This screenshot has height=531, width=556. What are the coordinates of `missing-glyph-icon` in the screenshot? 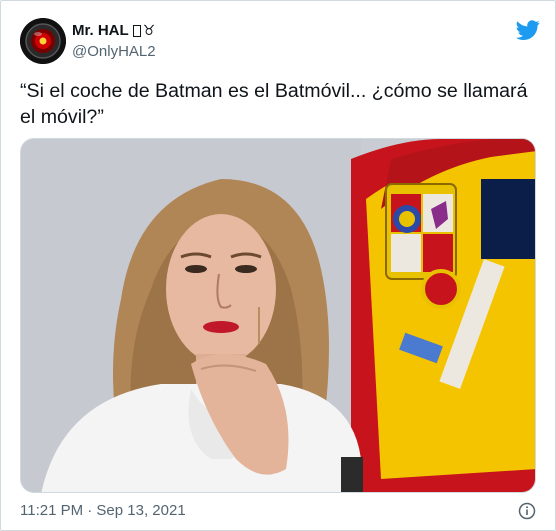 It's located at (136, 30).